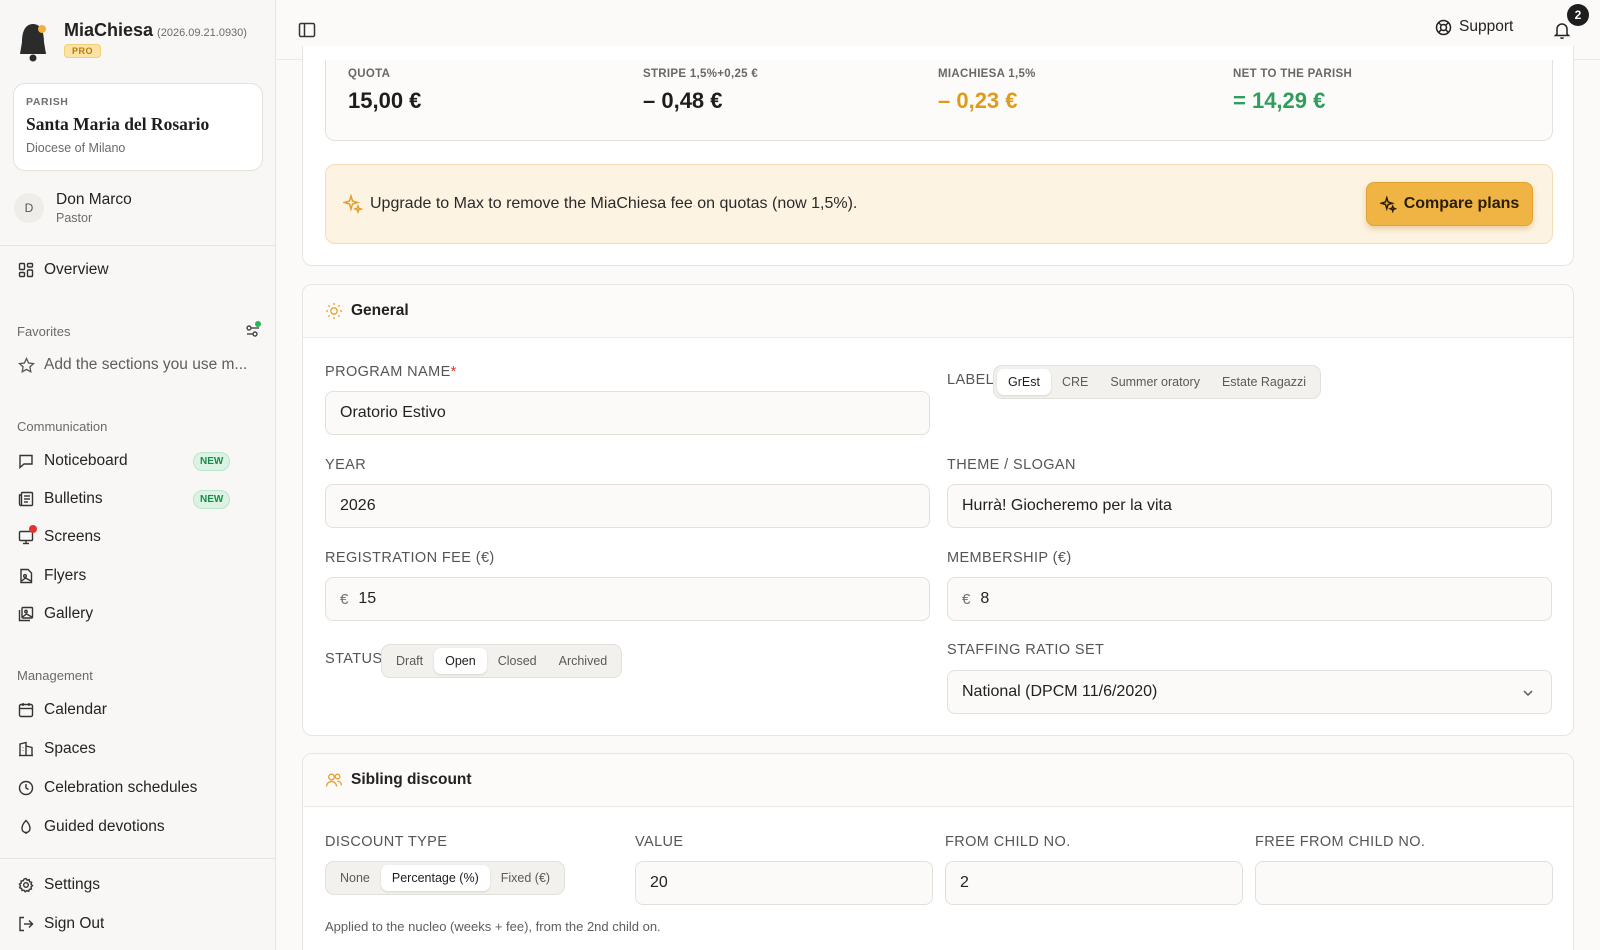 The width and height of the screenshot is (1600, 950). Describe the element at coordinates (1155, 382) in the screenshot. I see `label-option-summer-oratory: Summer oratory` at that location.